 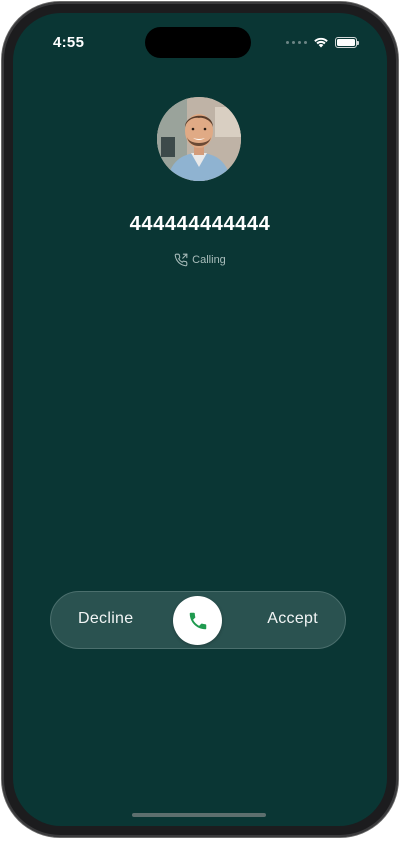 I want to click on caller-number: 444444444444, so click(x=200, y=224).